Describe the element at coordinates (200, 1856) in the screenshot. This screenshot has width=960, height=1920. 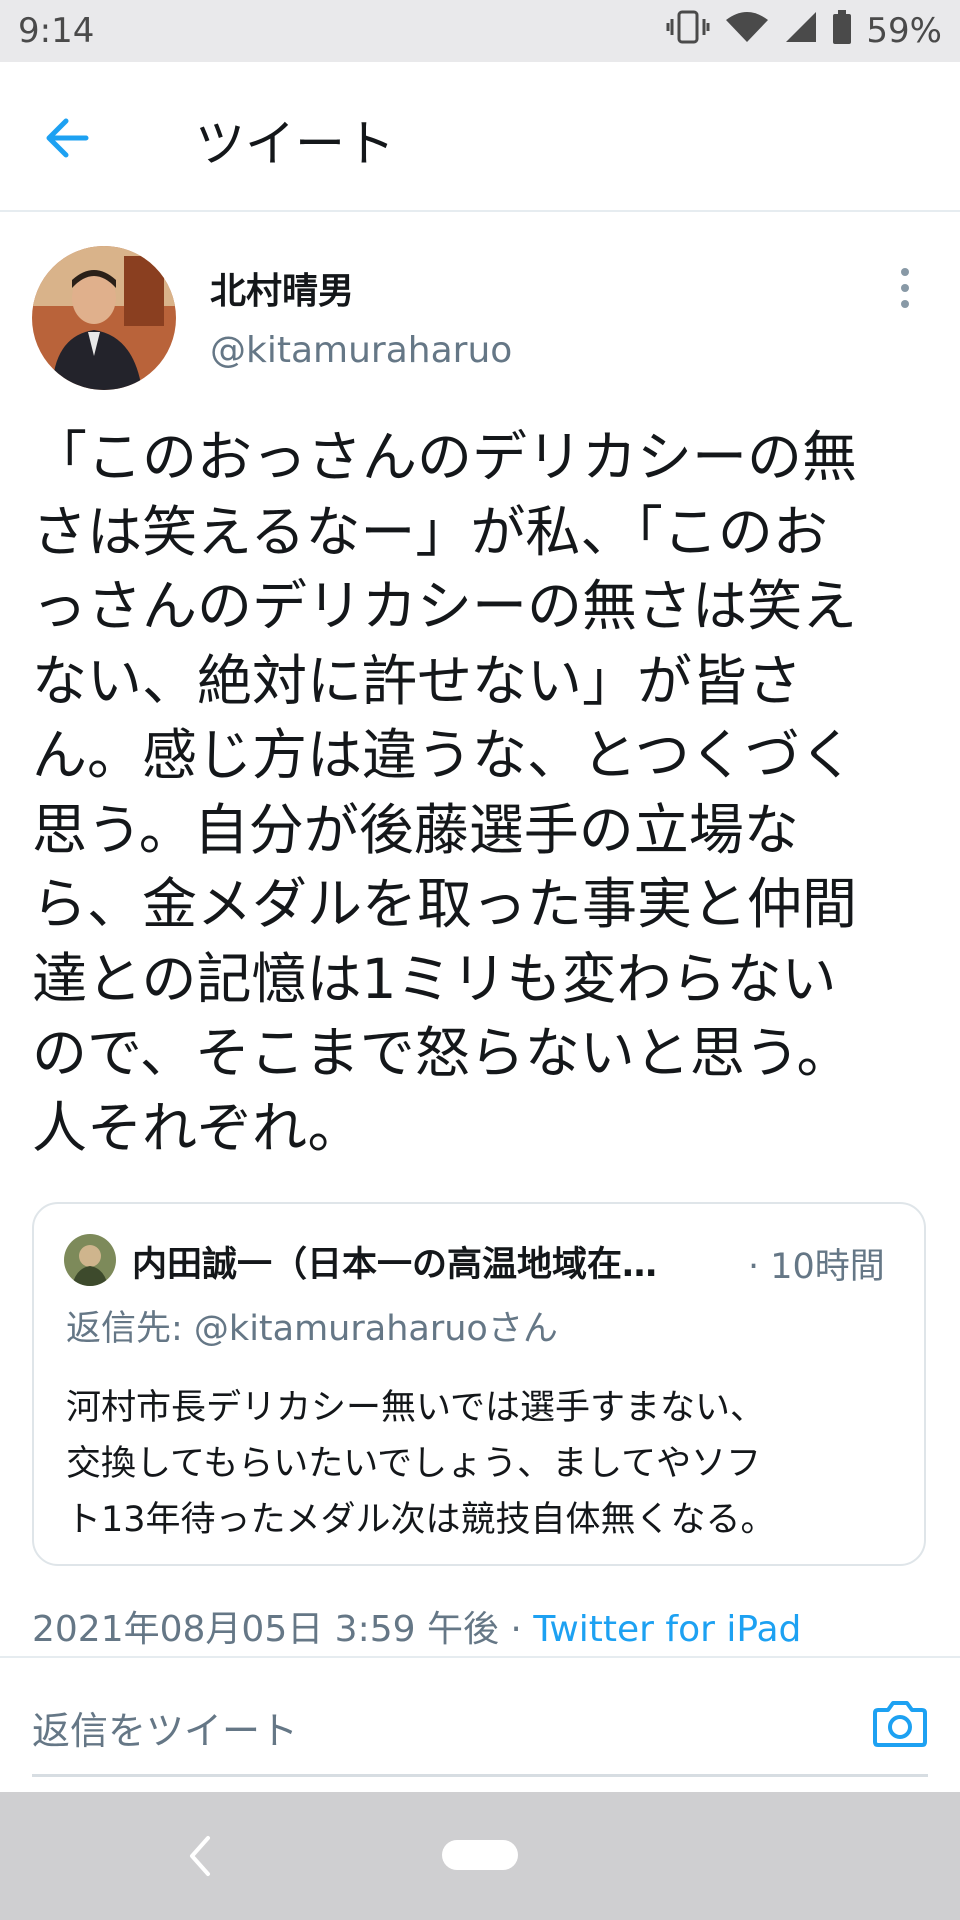
I see `system-back-icon` at that location.